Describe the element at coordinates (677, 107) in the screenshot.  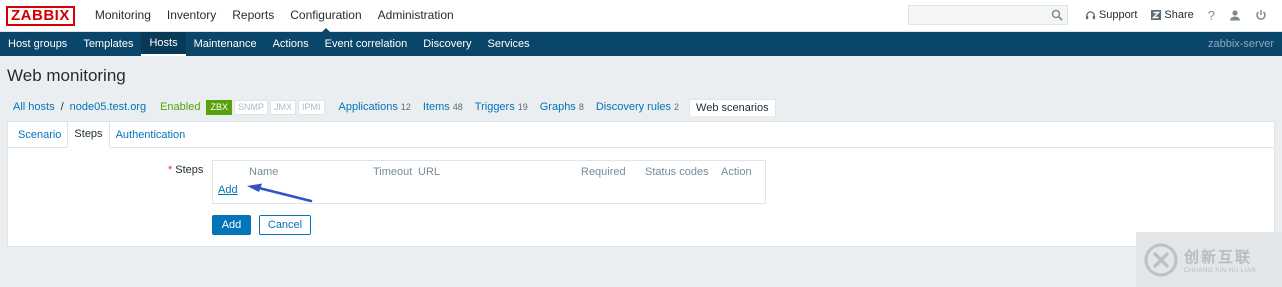
I see `discovery-rules-count: 2` at that location.